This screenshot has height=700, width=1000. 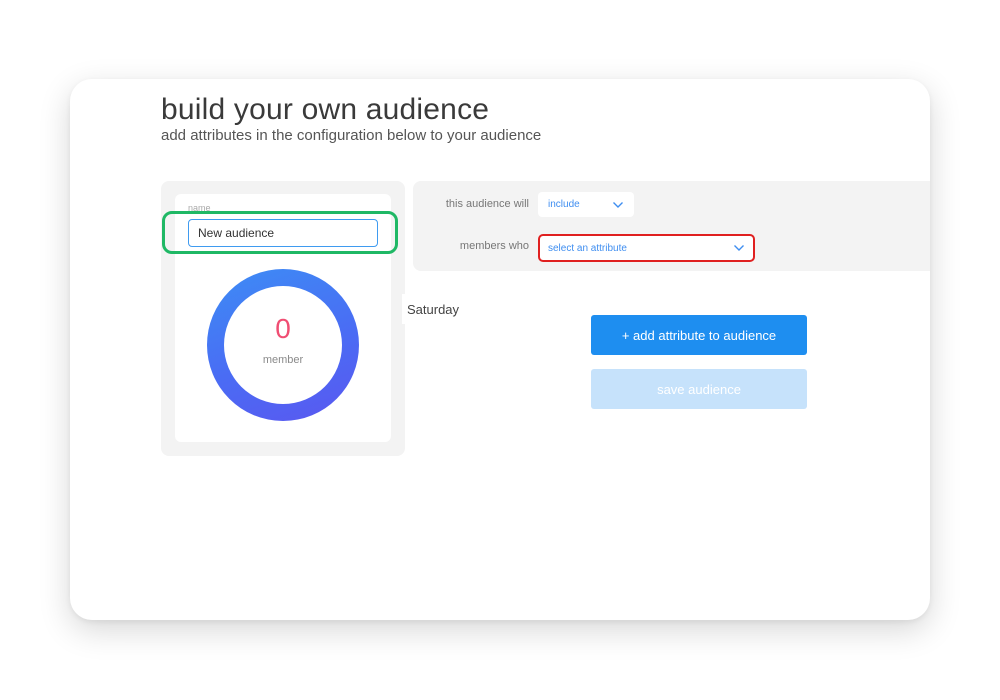 What do you see at coordinates (487, 204) in the screenshot?
I see `audience-will-label: this audience will` at bounding box center [487, 204].